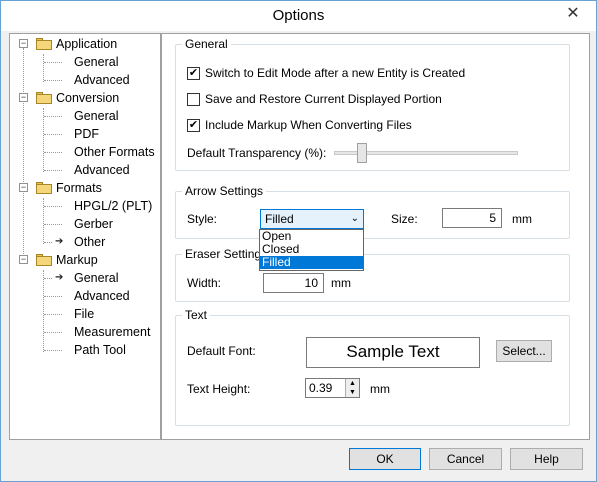 This screenshot has height=482, width=597. Describe the element at coordinates (221, 351) in the screenshot. I see `default-font-label: Default Font:` at that location.